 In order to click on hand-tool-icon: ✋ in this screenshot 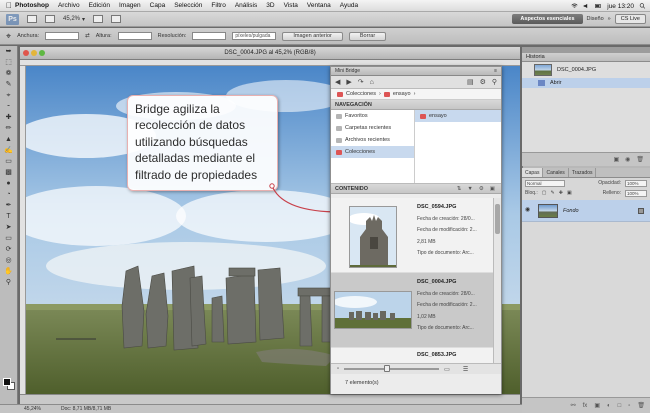, I will do `click(9, 272)`.